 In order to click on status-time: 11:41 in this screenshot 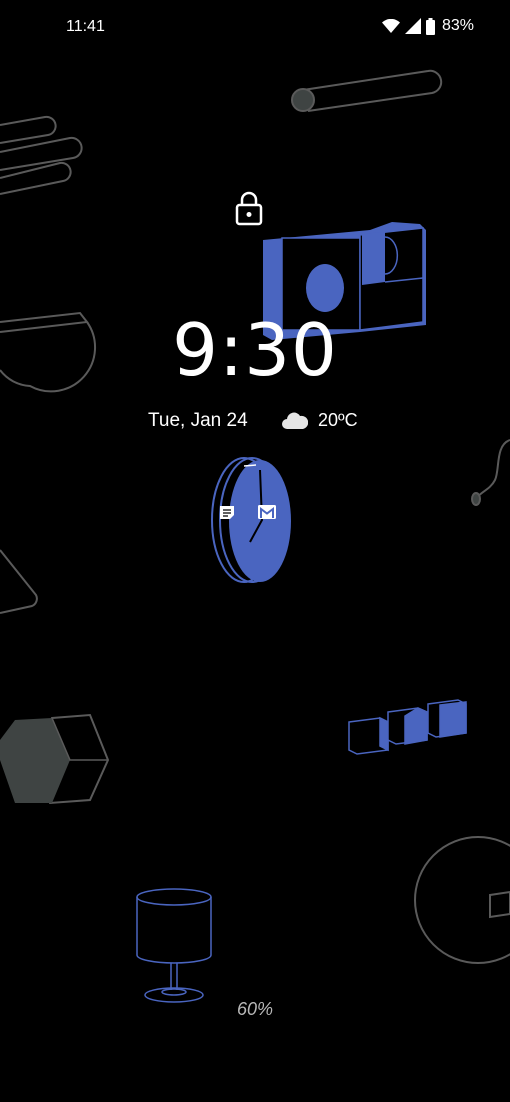, I will do `click(85, 26)`.